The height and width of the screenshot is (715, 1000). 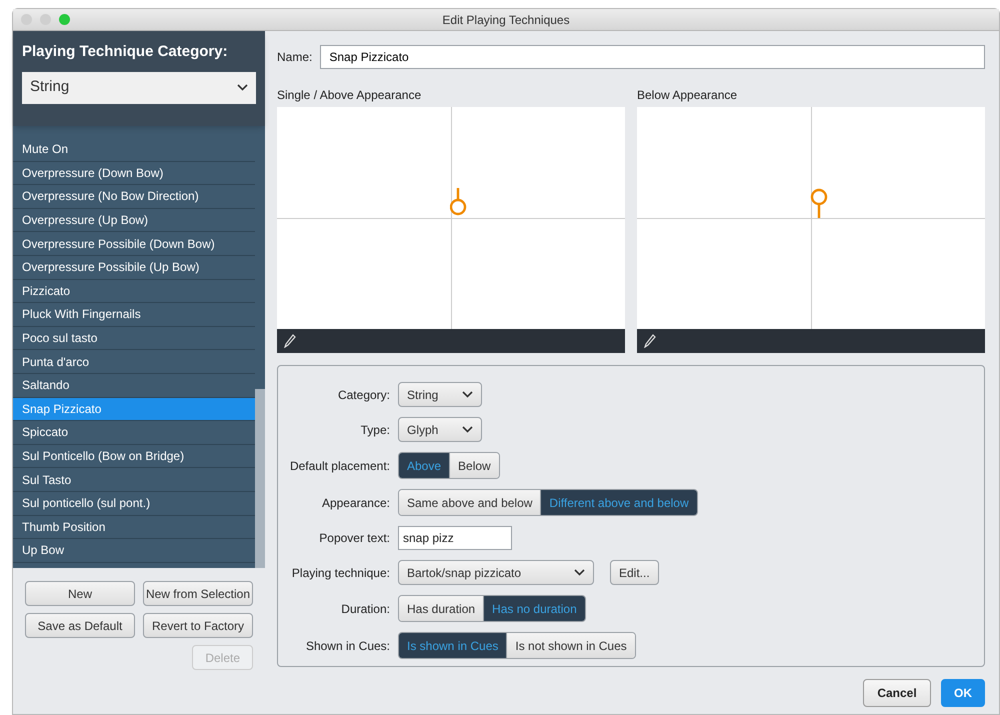 What do you see at coordinates (455, 538) in the screenshot?
I see `popover-text-field: snap pizz` at bounding box center [455, 538].